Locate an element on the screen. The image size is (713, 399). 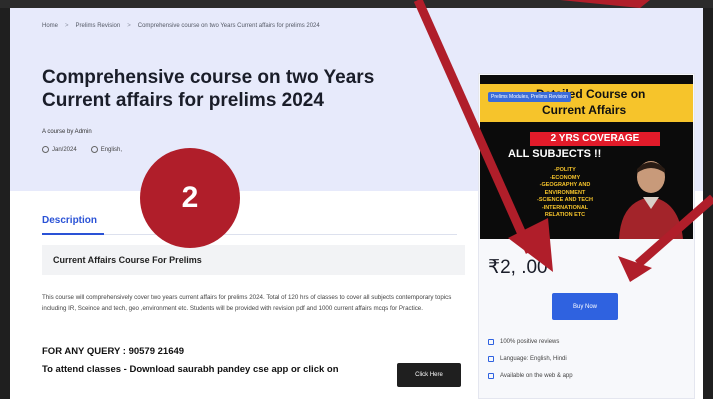
feature-label: Available on the web & app is located at coordinates (536, 376).